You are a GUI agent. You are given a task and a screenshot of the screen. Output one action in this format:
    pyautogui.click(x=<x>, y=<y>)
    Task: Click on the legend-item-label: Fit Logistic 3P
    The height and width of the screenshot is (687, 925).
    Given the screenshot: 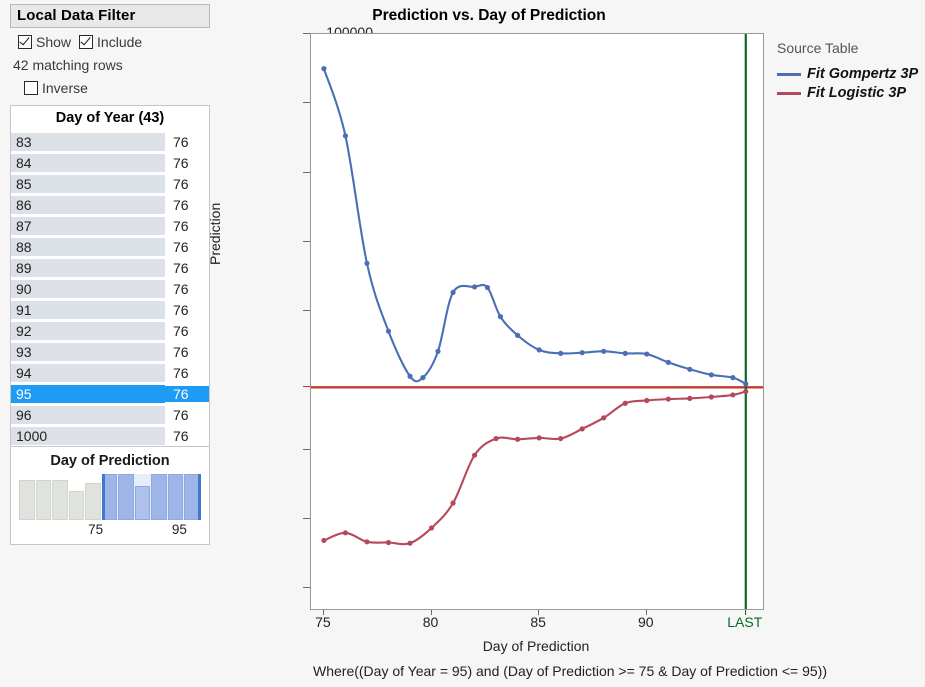 What is the action you would take?
    pyautogui.click(x=857, y=93)
    